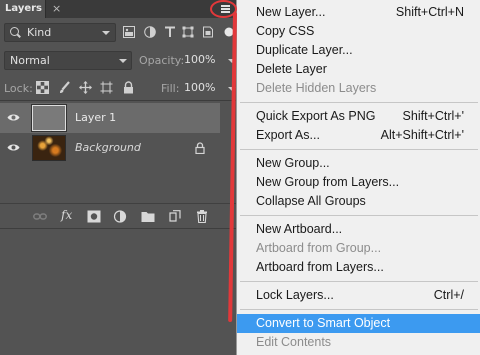  What do you see at coordinates (120, 32) in the screenshot?
I see `filter-row: Kind` at bounding box center [120, 32].